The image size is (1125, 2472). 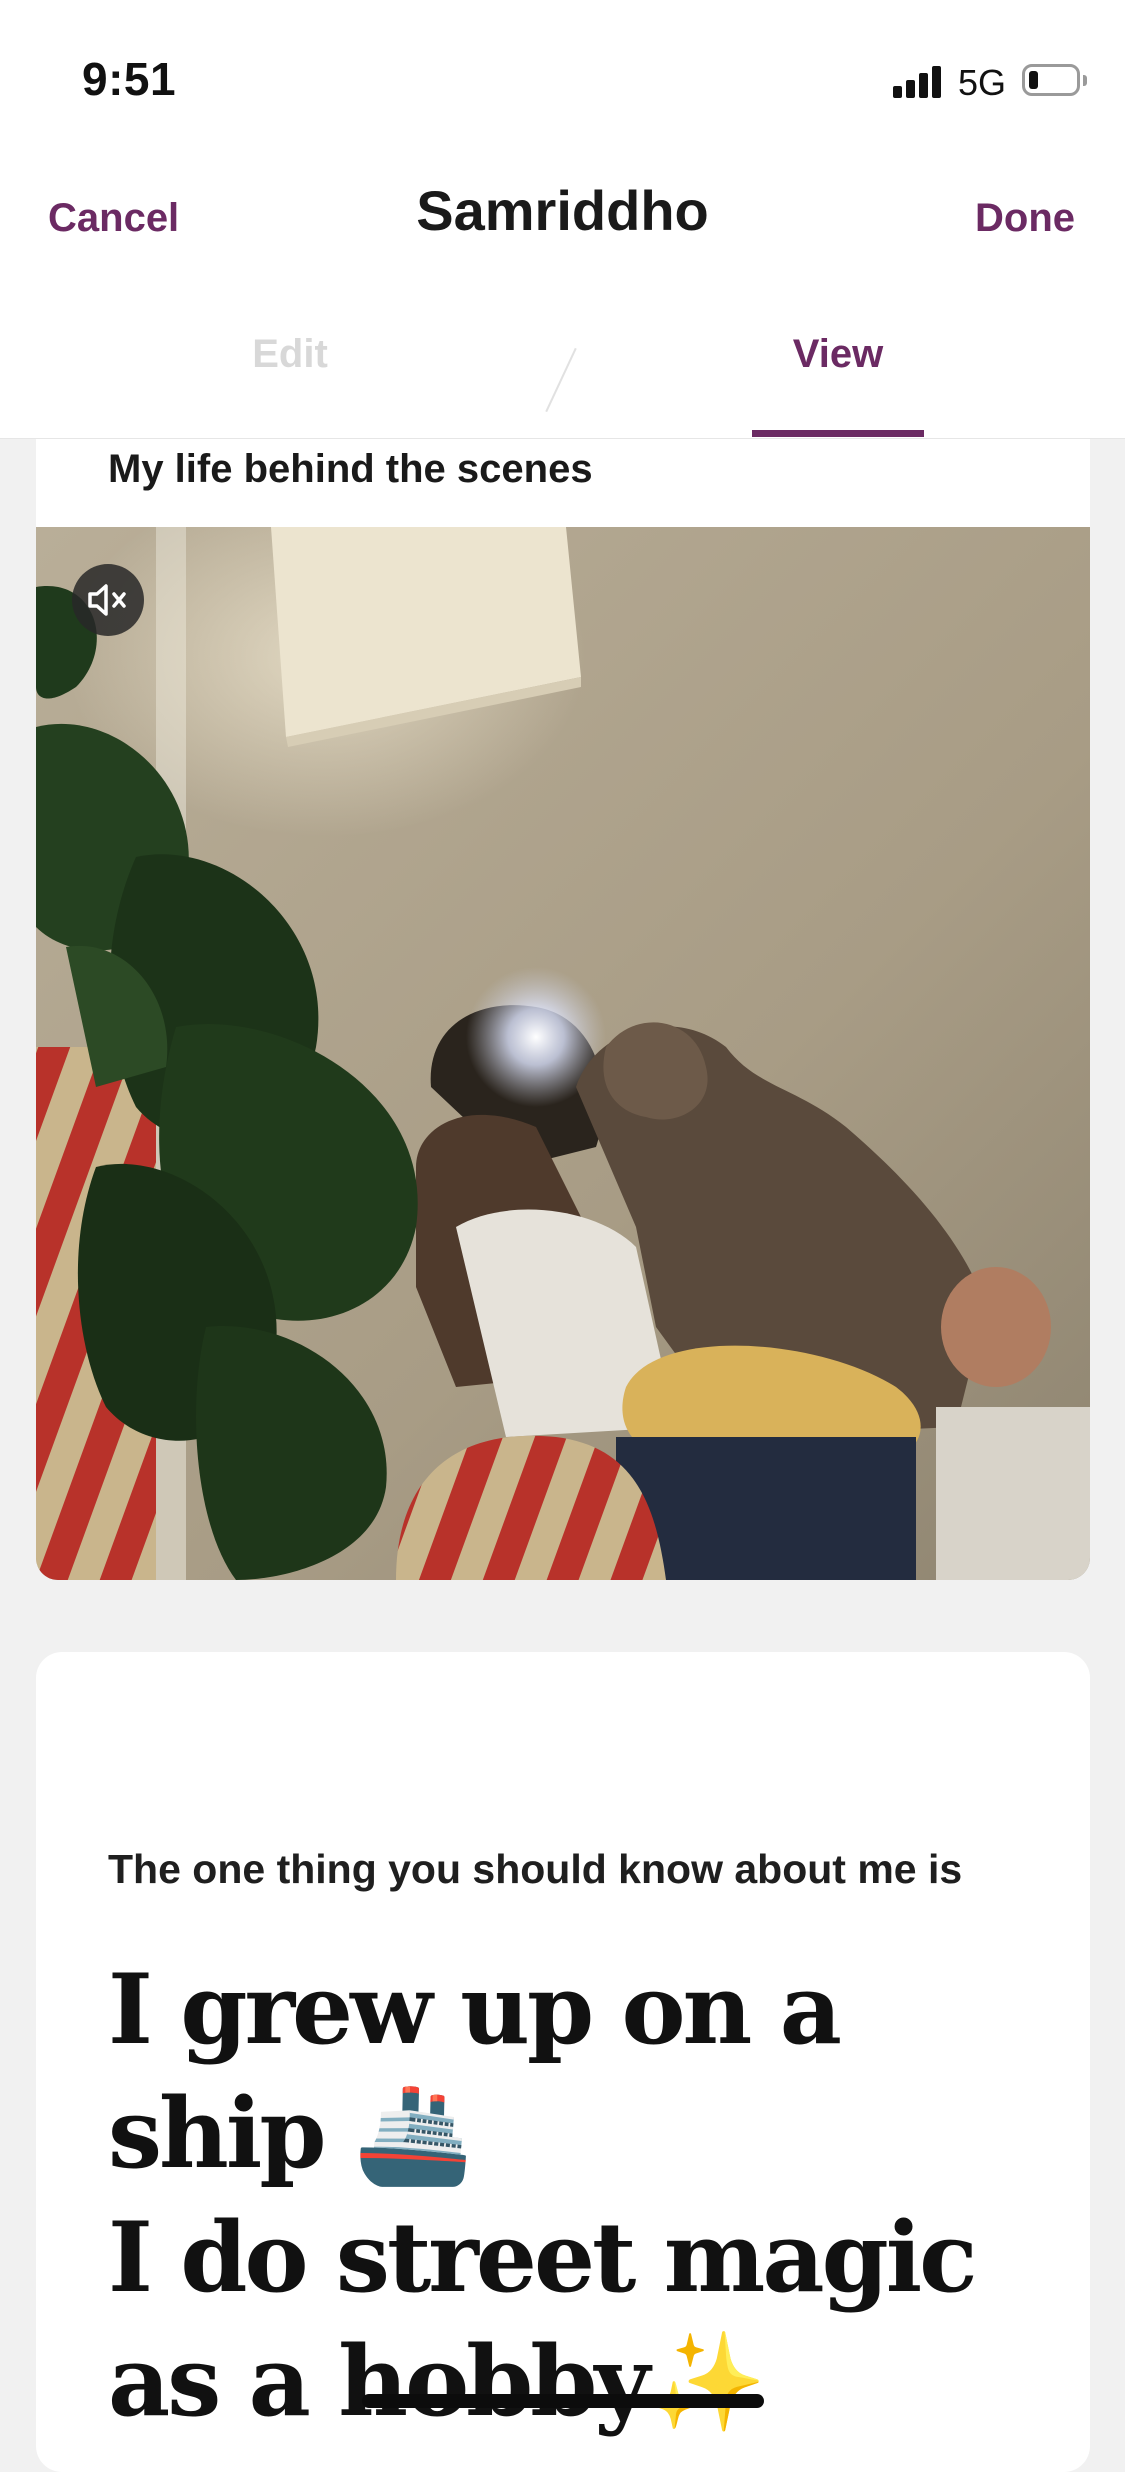 What do you see at coordinates (1085, 80) in the screenshot?
I see `battery-cap` at bounding box center [1085, 80].